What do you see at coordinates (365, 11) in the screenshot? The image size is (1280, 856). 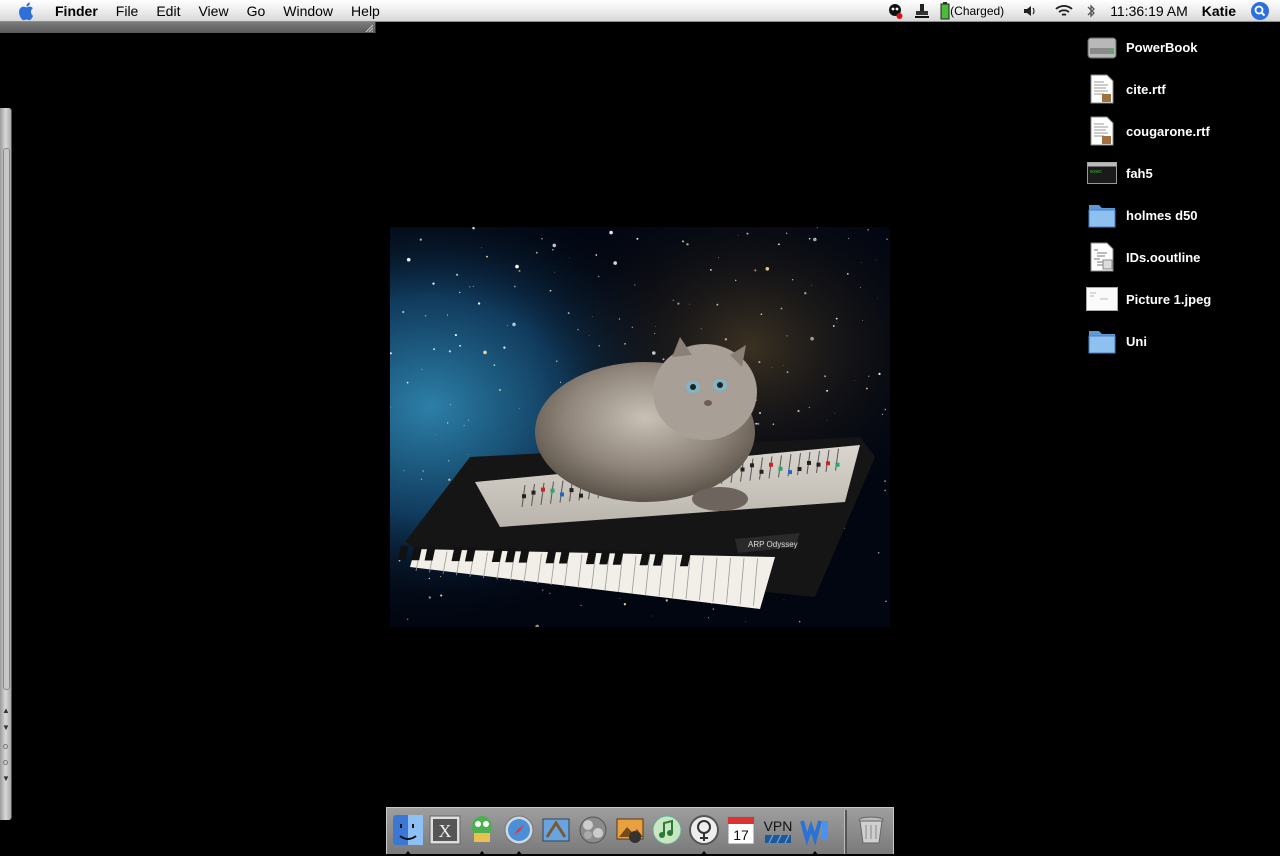 I see `menu-help: Help` at bounding box center [365, 11].